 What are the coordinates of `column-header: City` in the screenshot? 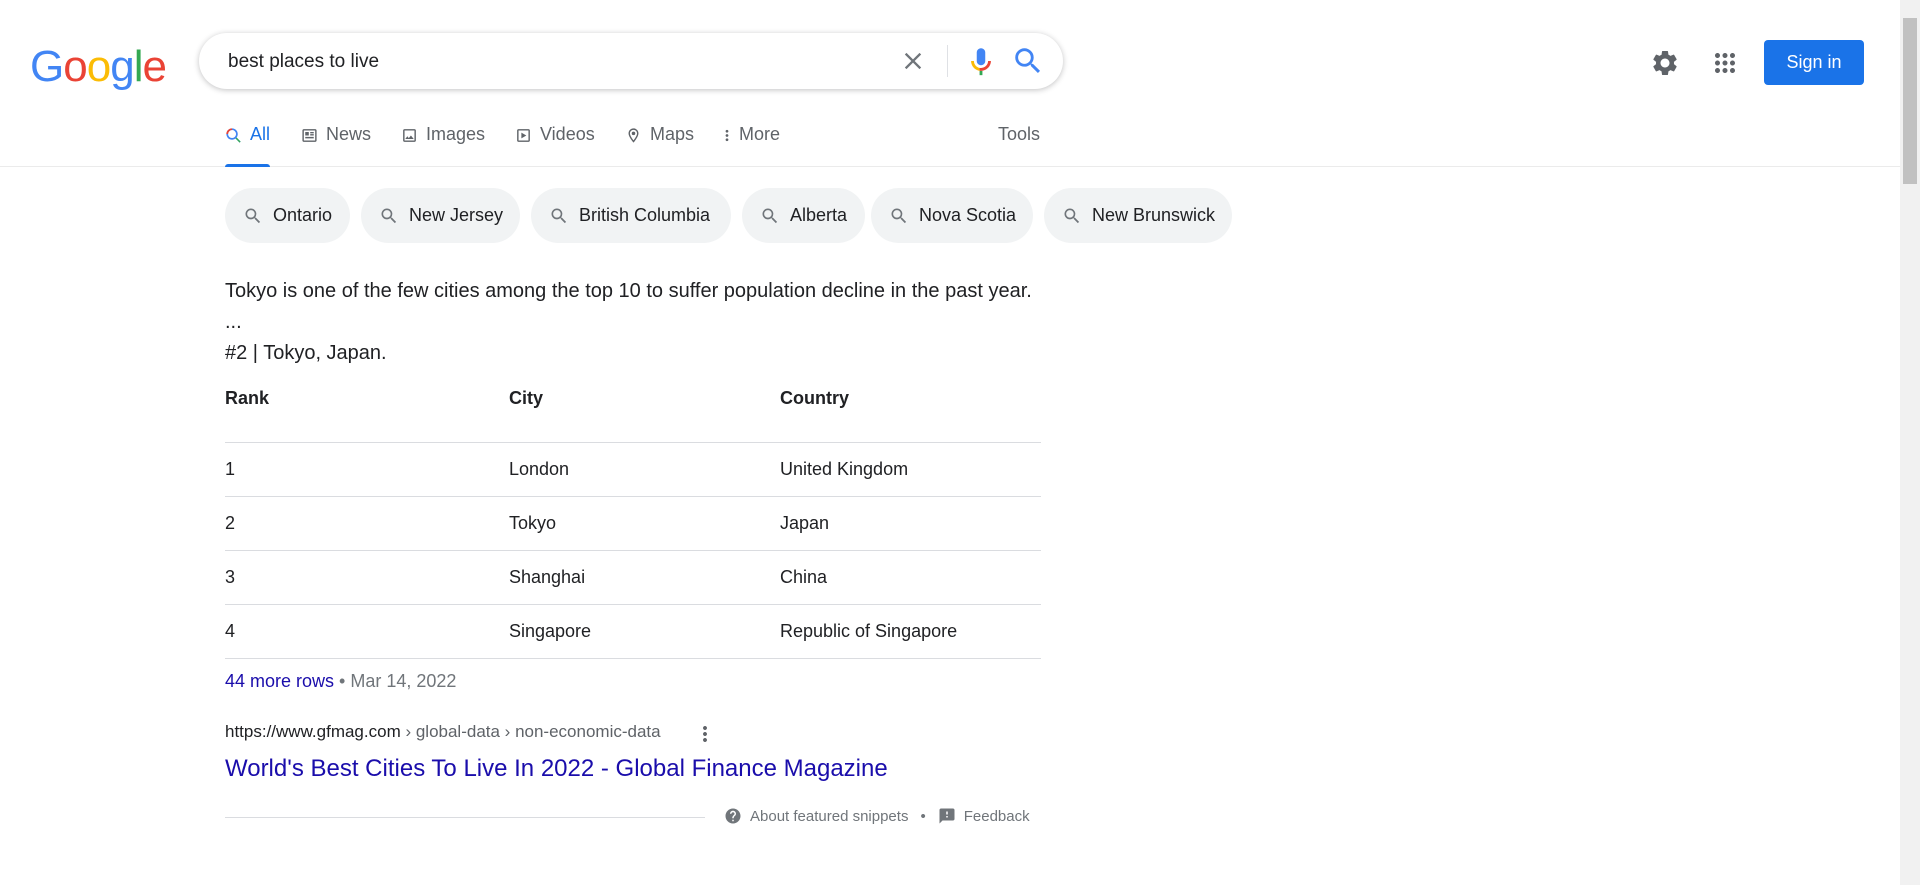 It's located at (526, 398).